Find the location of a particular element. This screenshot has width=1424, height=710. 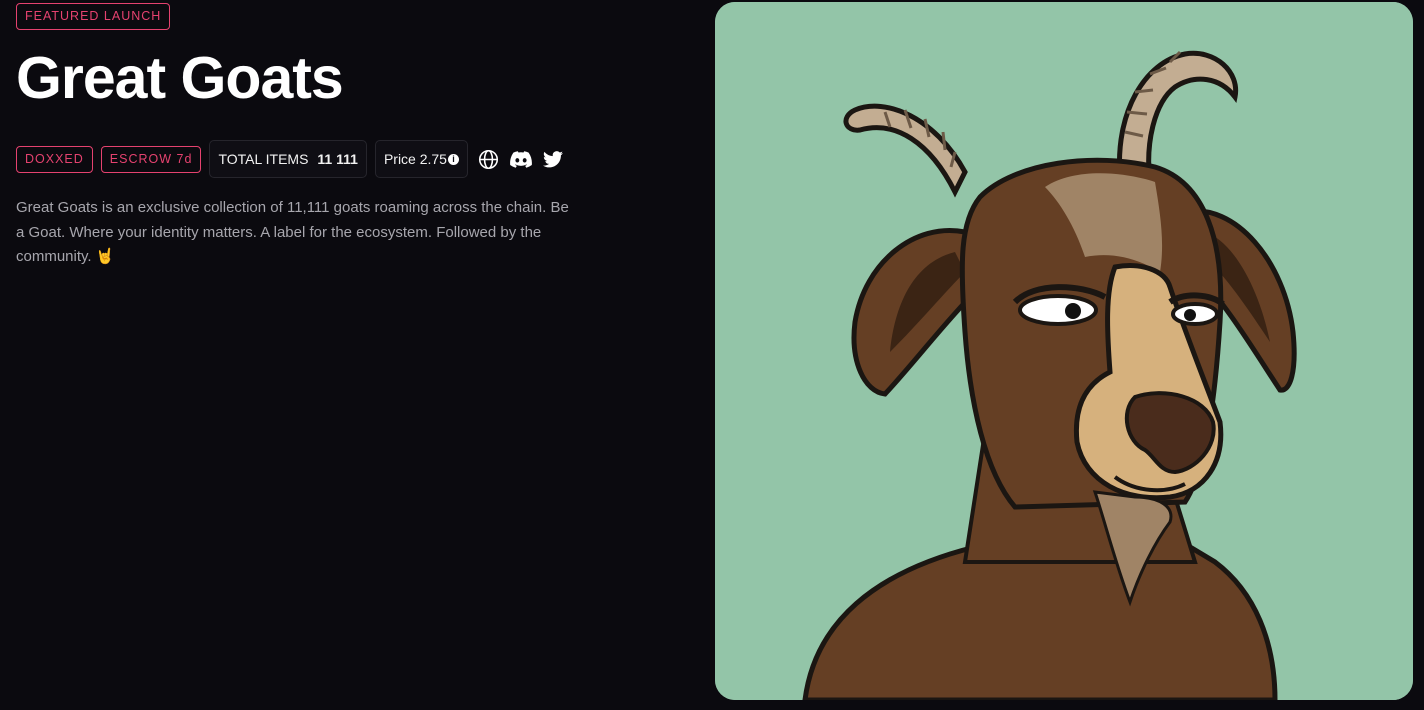

price-stat: Price 2.75 i is located at coordinates (421, 159).